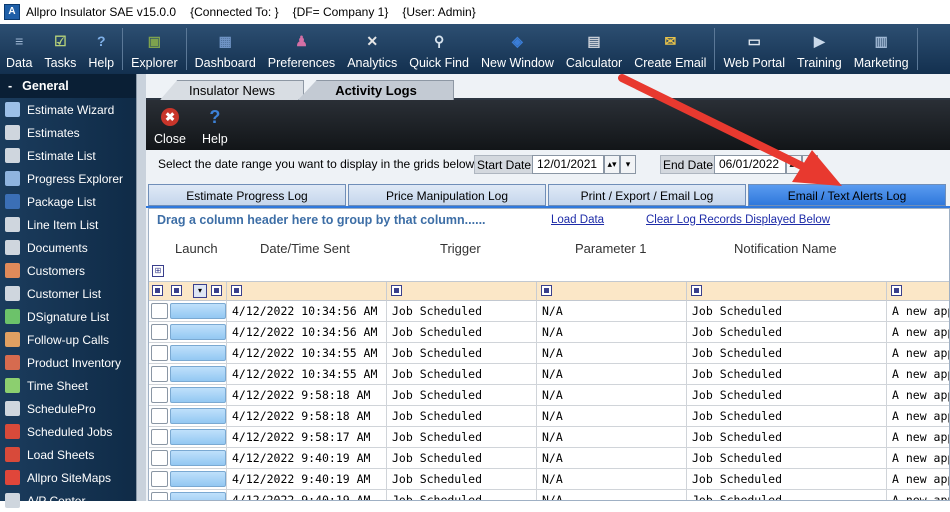 The height and width of the screenshot is (512, 950). I want to click on cell-date-time-sent: 4/12/2022 9:58:18 AM, so click(306, 395).